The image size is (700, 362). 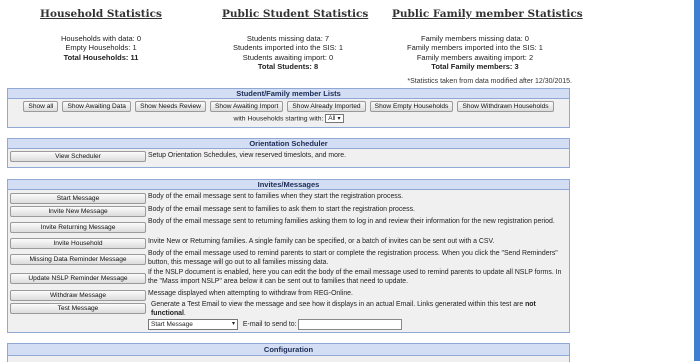 What do you see at coordinates (247, 106) in the screenshot?
I see `show-awaiting-import-button: Show Awaiting Import` at bounding box center [247, 106].